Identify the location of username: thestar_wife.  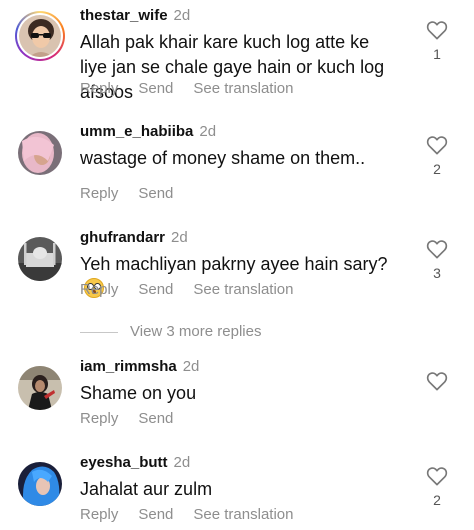
(124, 15).